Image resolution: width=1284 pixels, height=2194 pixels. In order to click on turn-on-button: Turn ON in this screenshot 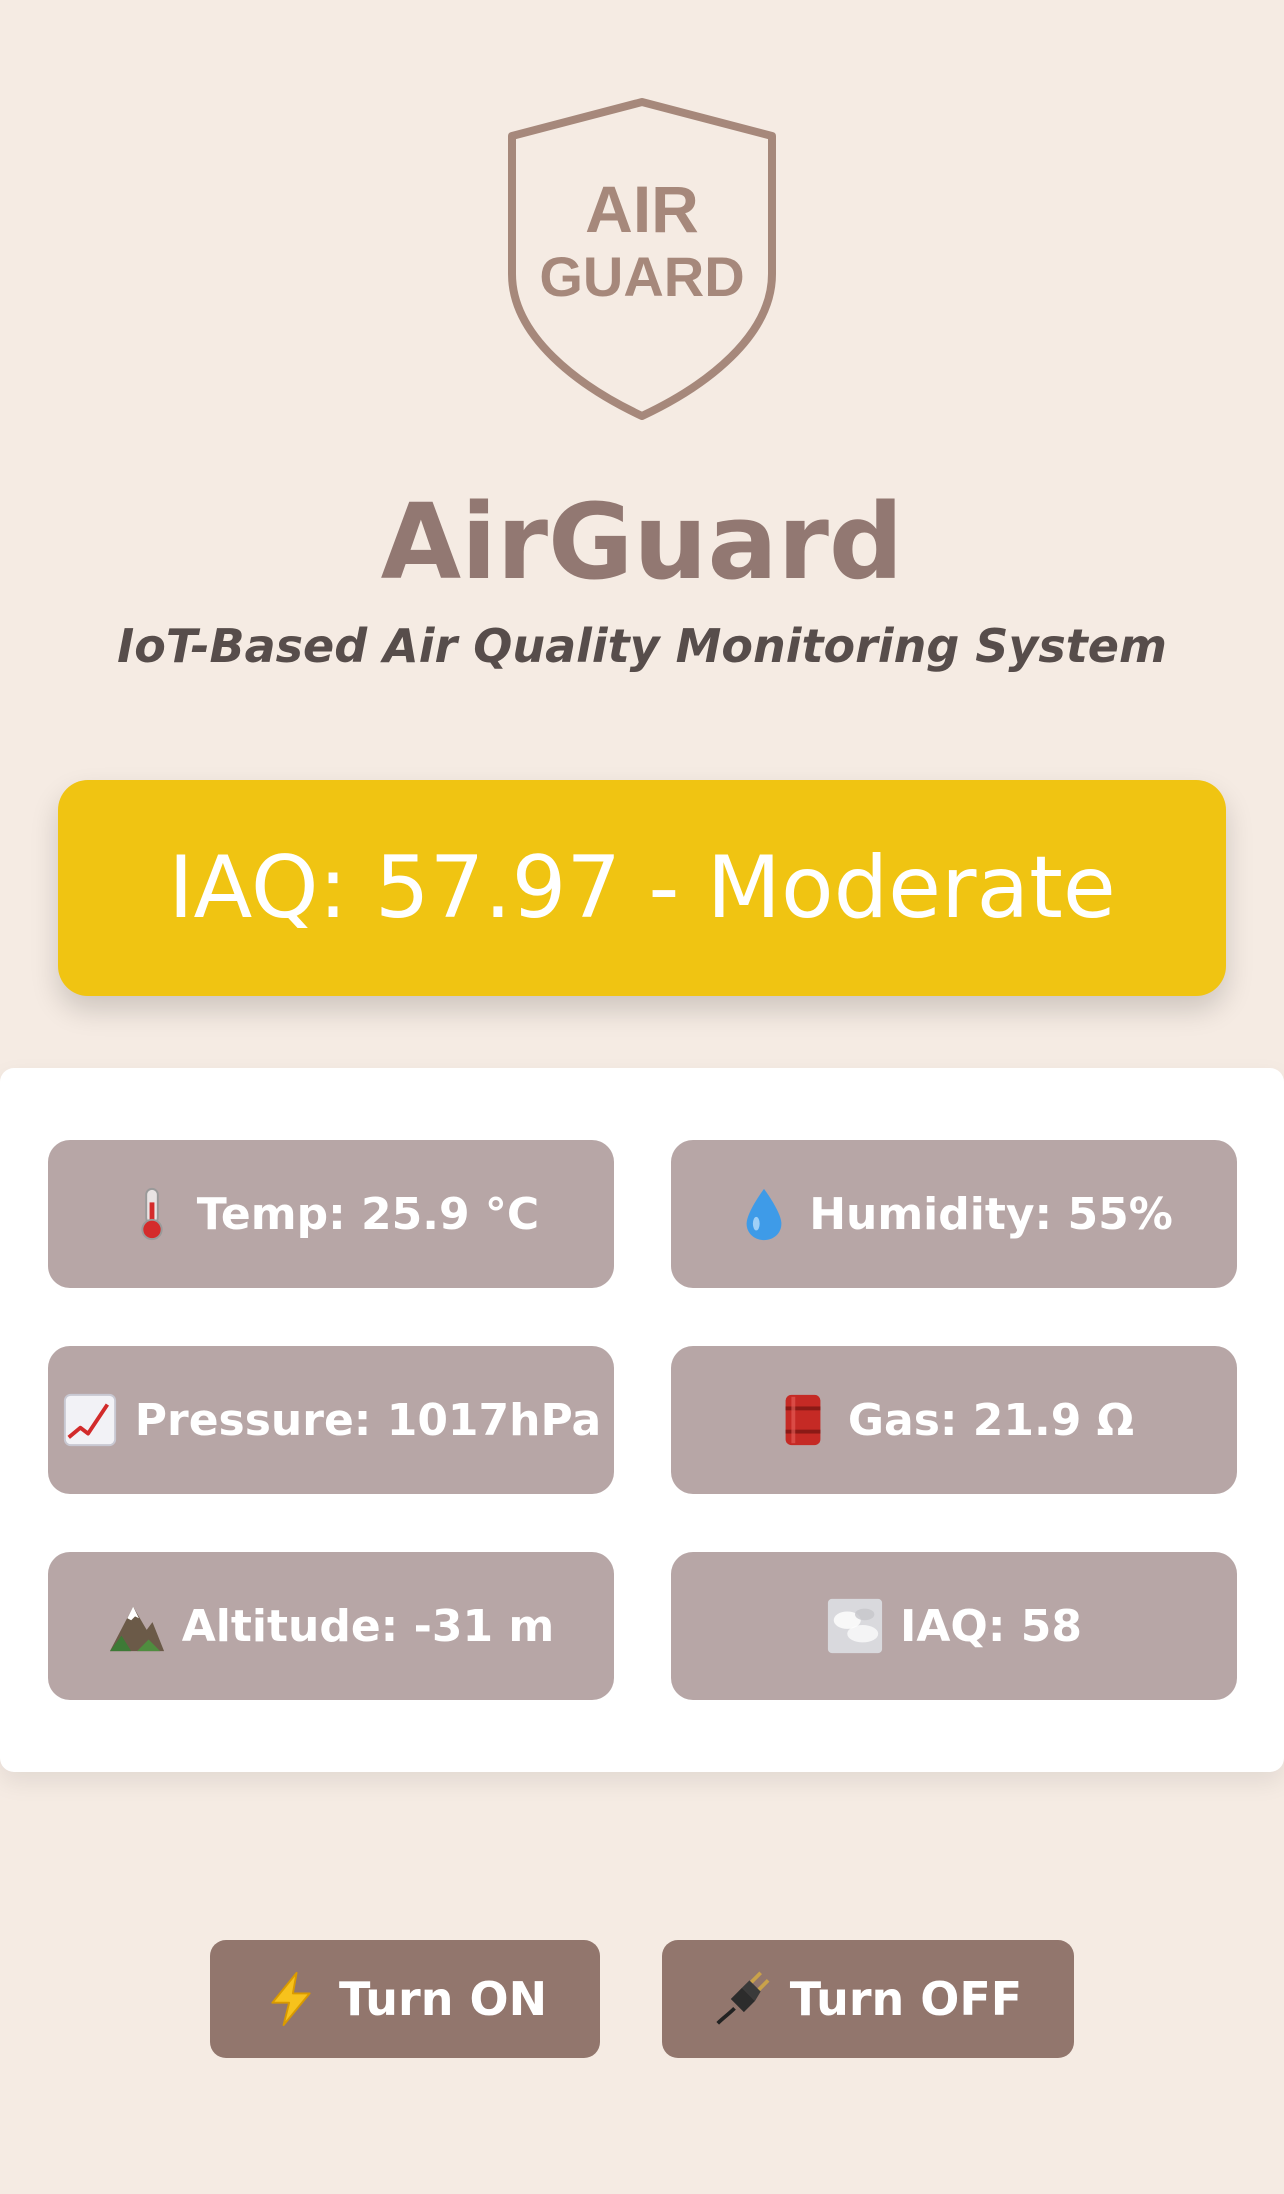, I will do `click(405, 1999)`.